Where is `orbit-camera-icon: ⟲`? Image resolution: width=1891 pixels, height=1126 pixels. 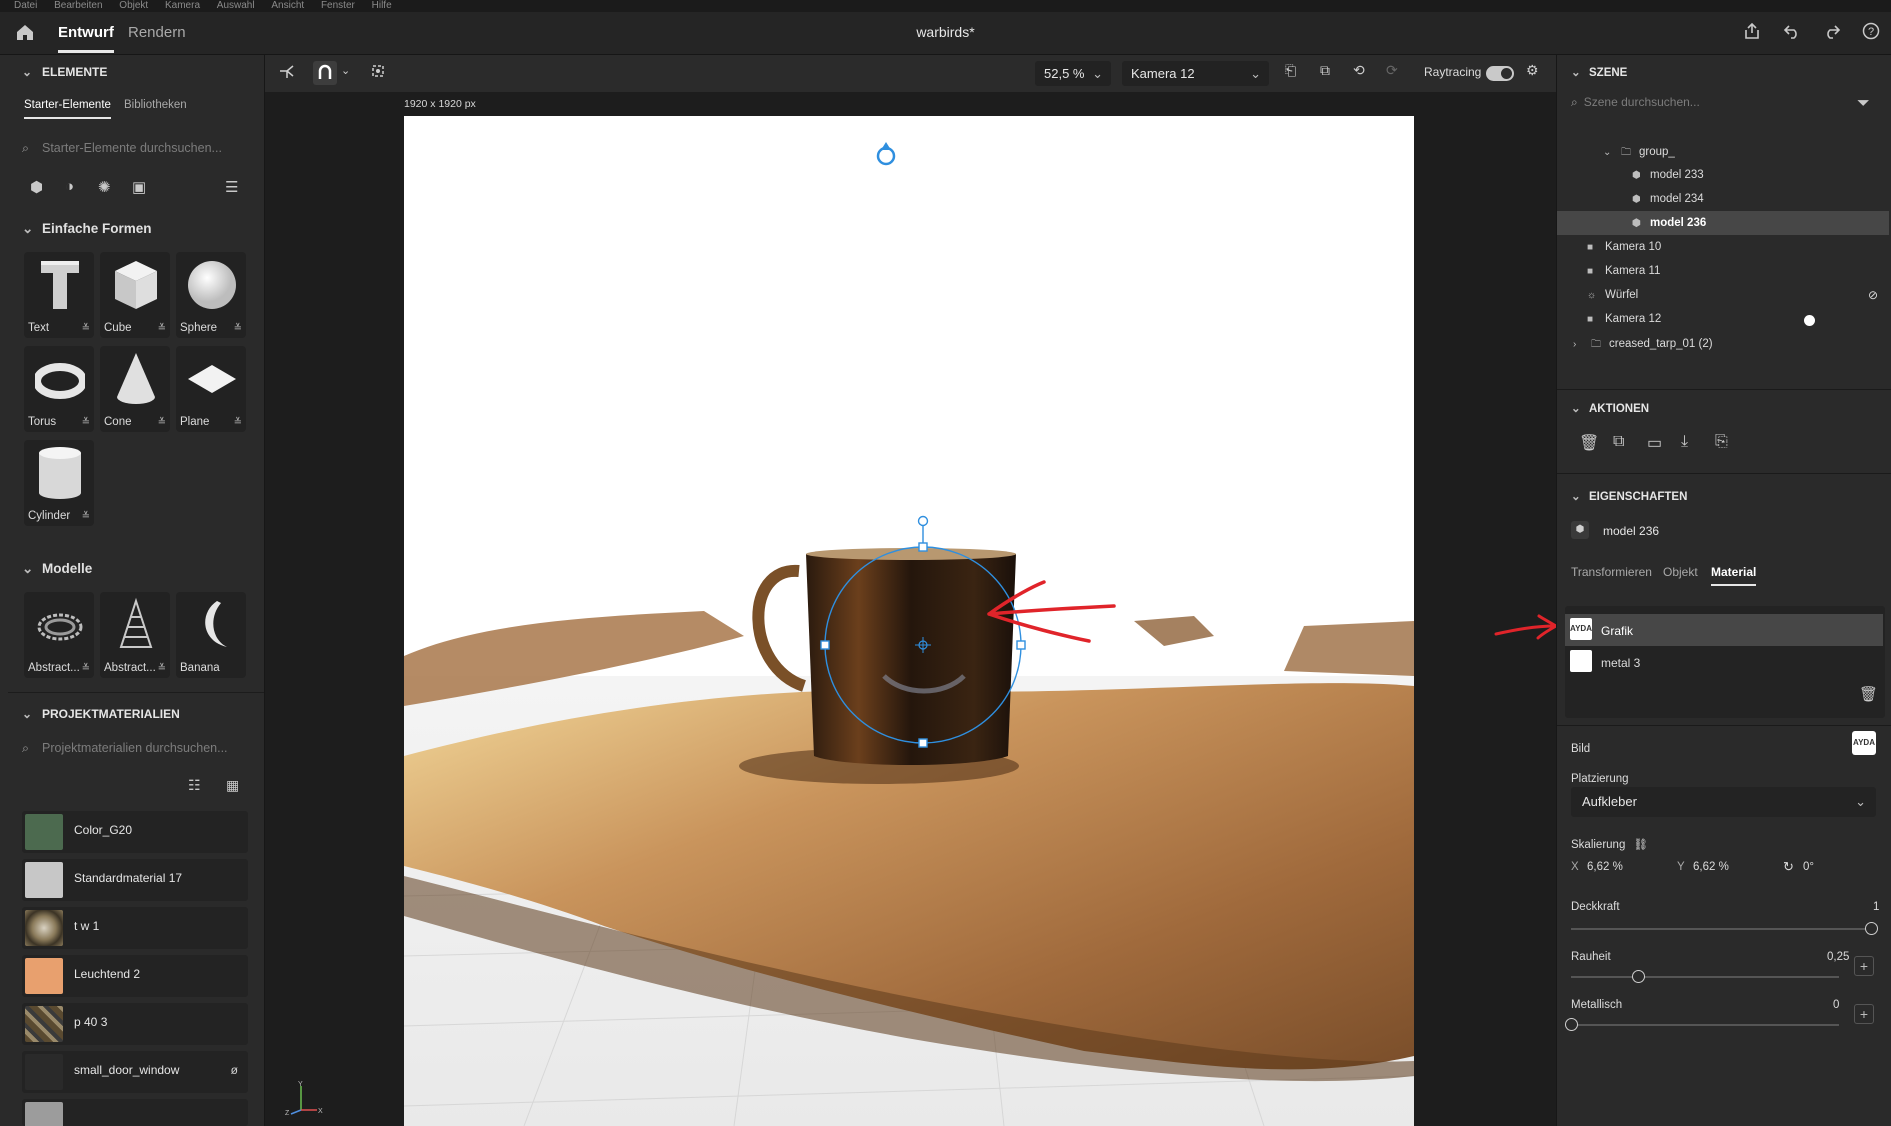 orbit-camera-icon: ⟲ is located at coordinates (1359, 70).